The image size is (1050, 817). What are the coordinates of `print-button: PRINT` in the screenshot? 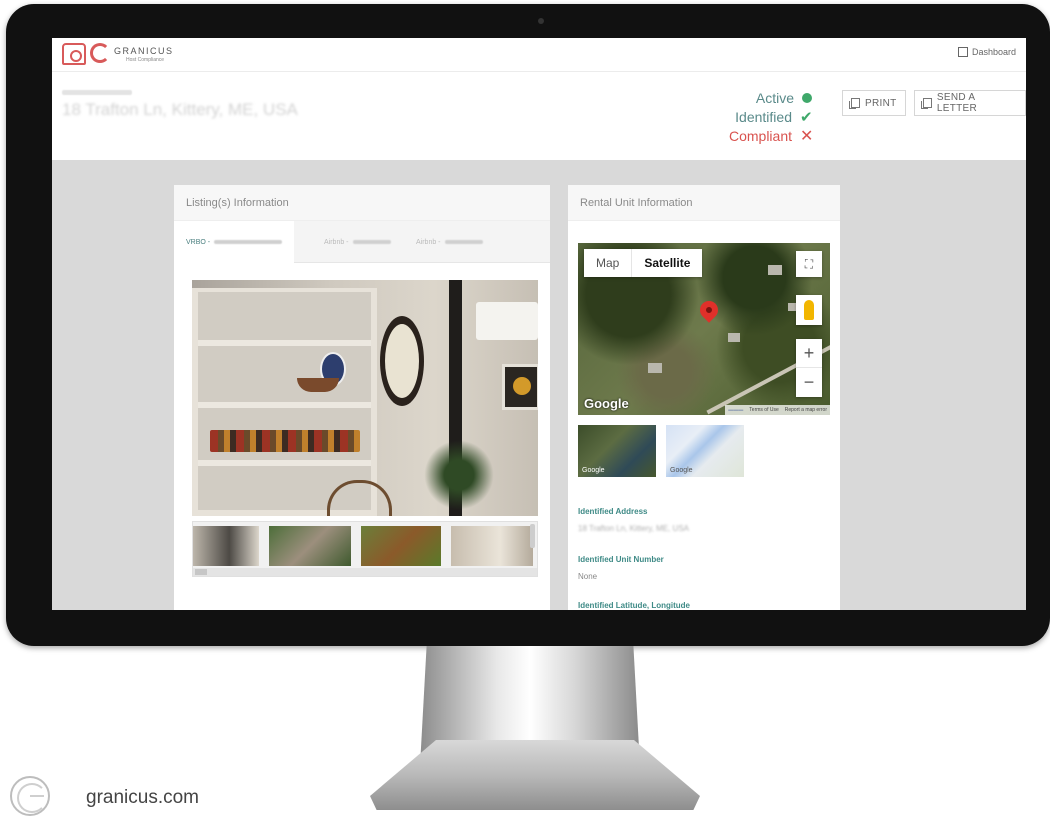 It's located at (874, 103).